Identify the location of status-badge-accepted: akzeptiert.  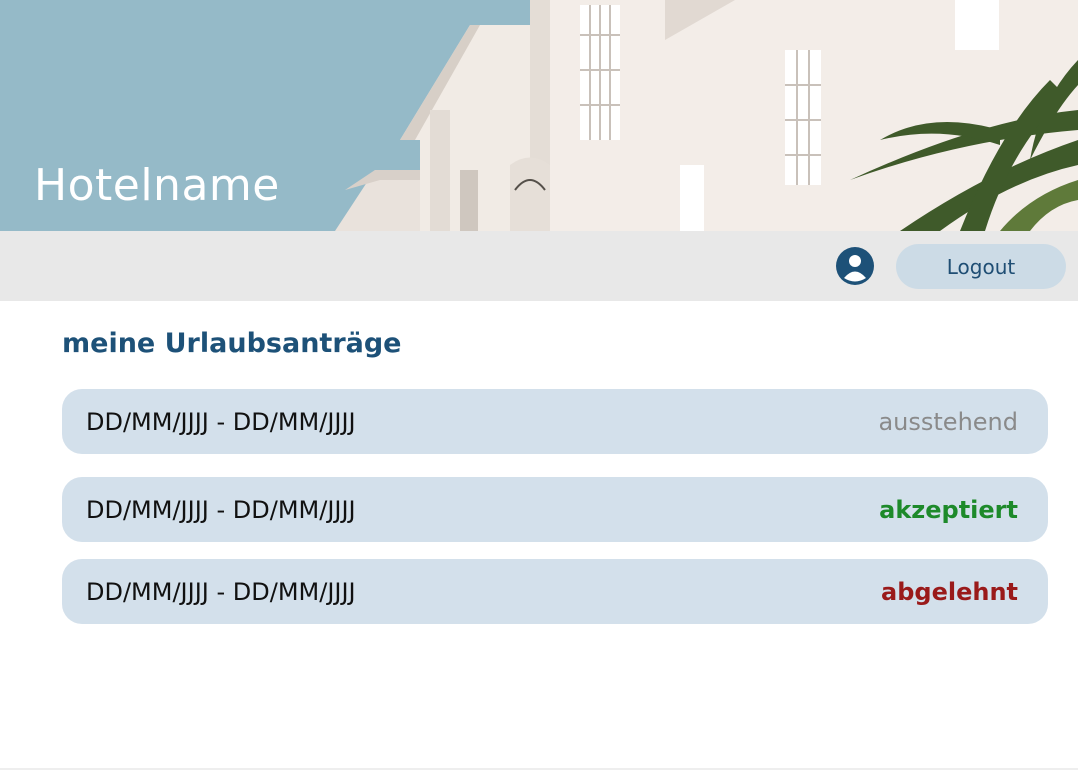
(948, 509).